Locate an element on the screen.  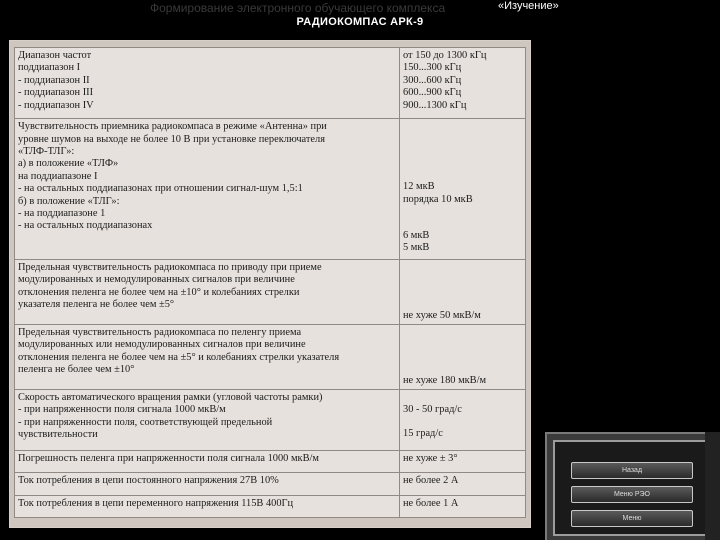
cell-line: 600...900 кГц is located at coordinates (432, 93).